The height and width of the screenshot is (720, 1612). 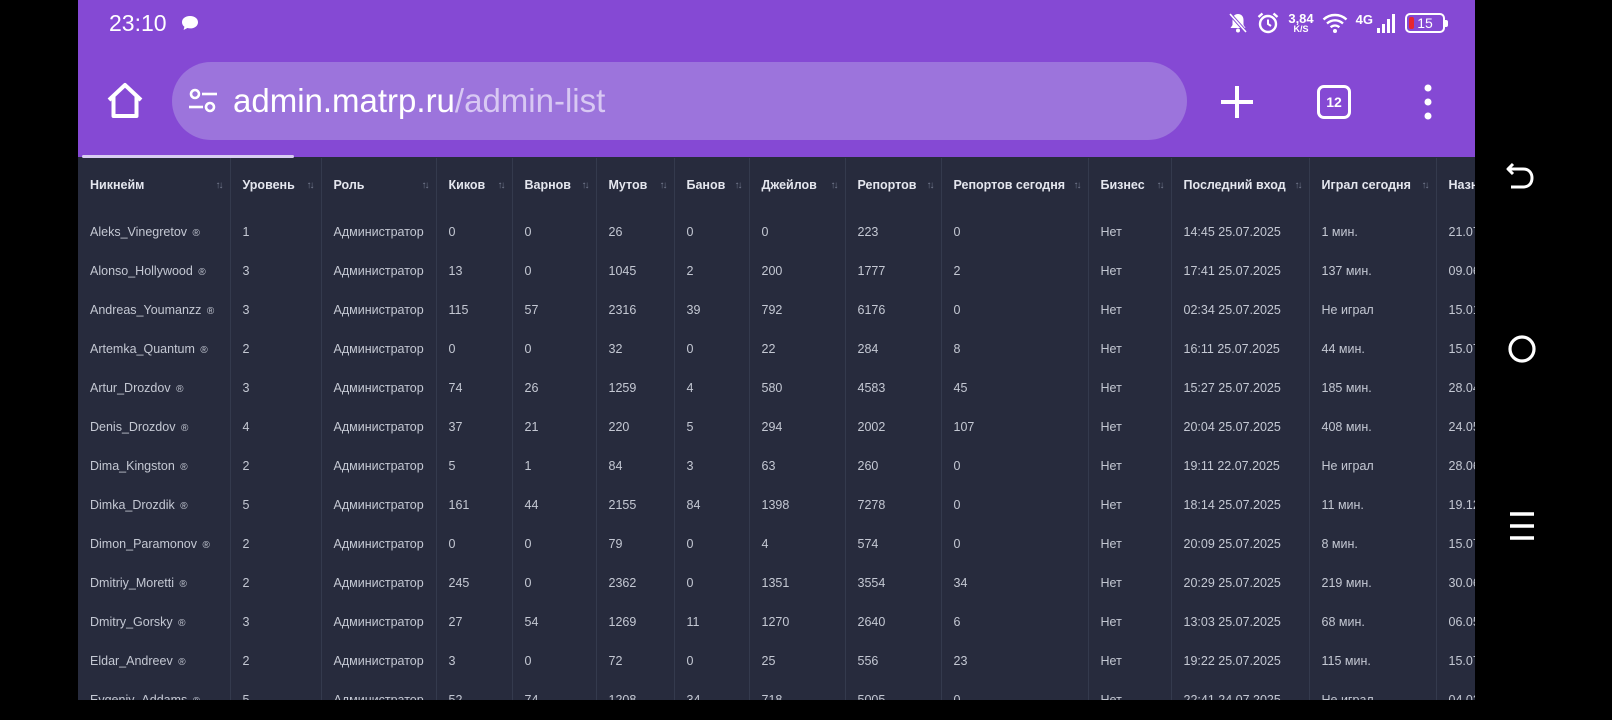 I want to click on address-bar: admin.matrp.ru/admin-list, so click(x=679, y=101).